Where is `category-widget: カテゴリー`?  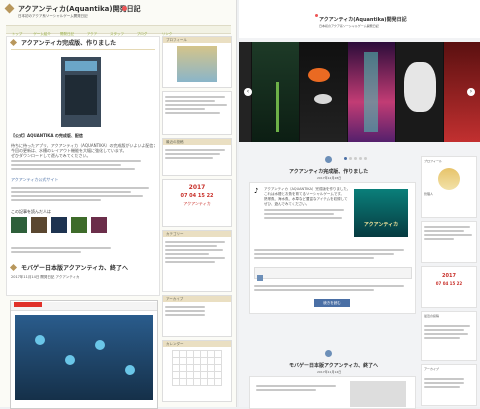 category-widget: カテゴリー is located at coordinates (197, 261).